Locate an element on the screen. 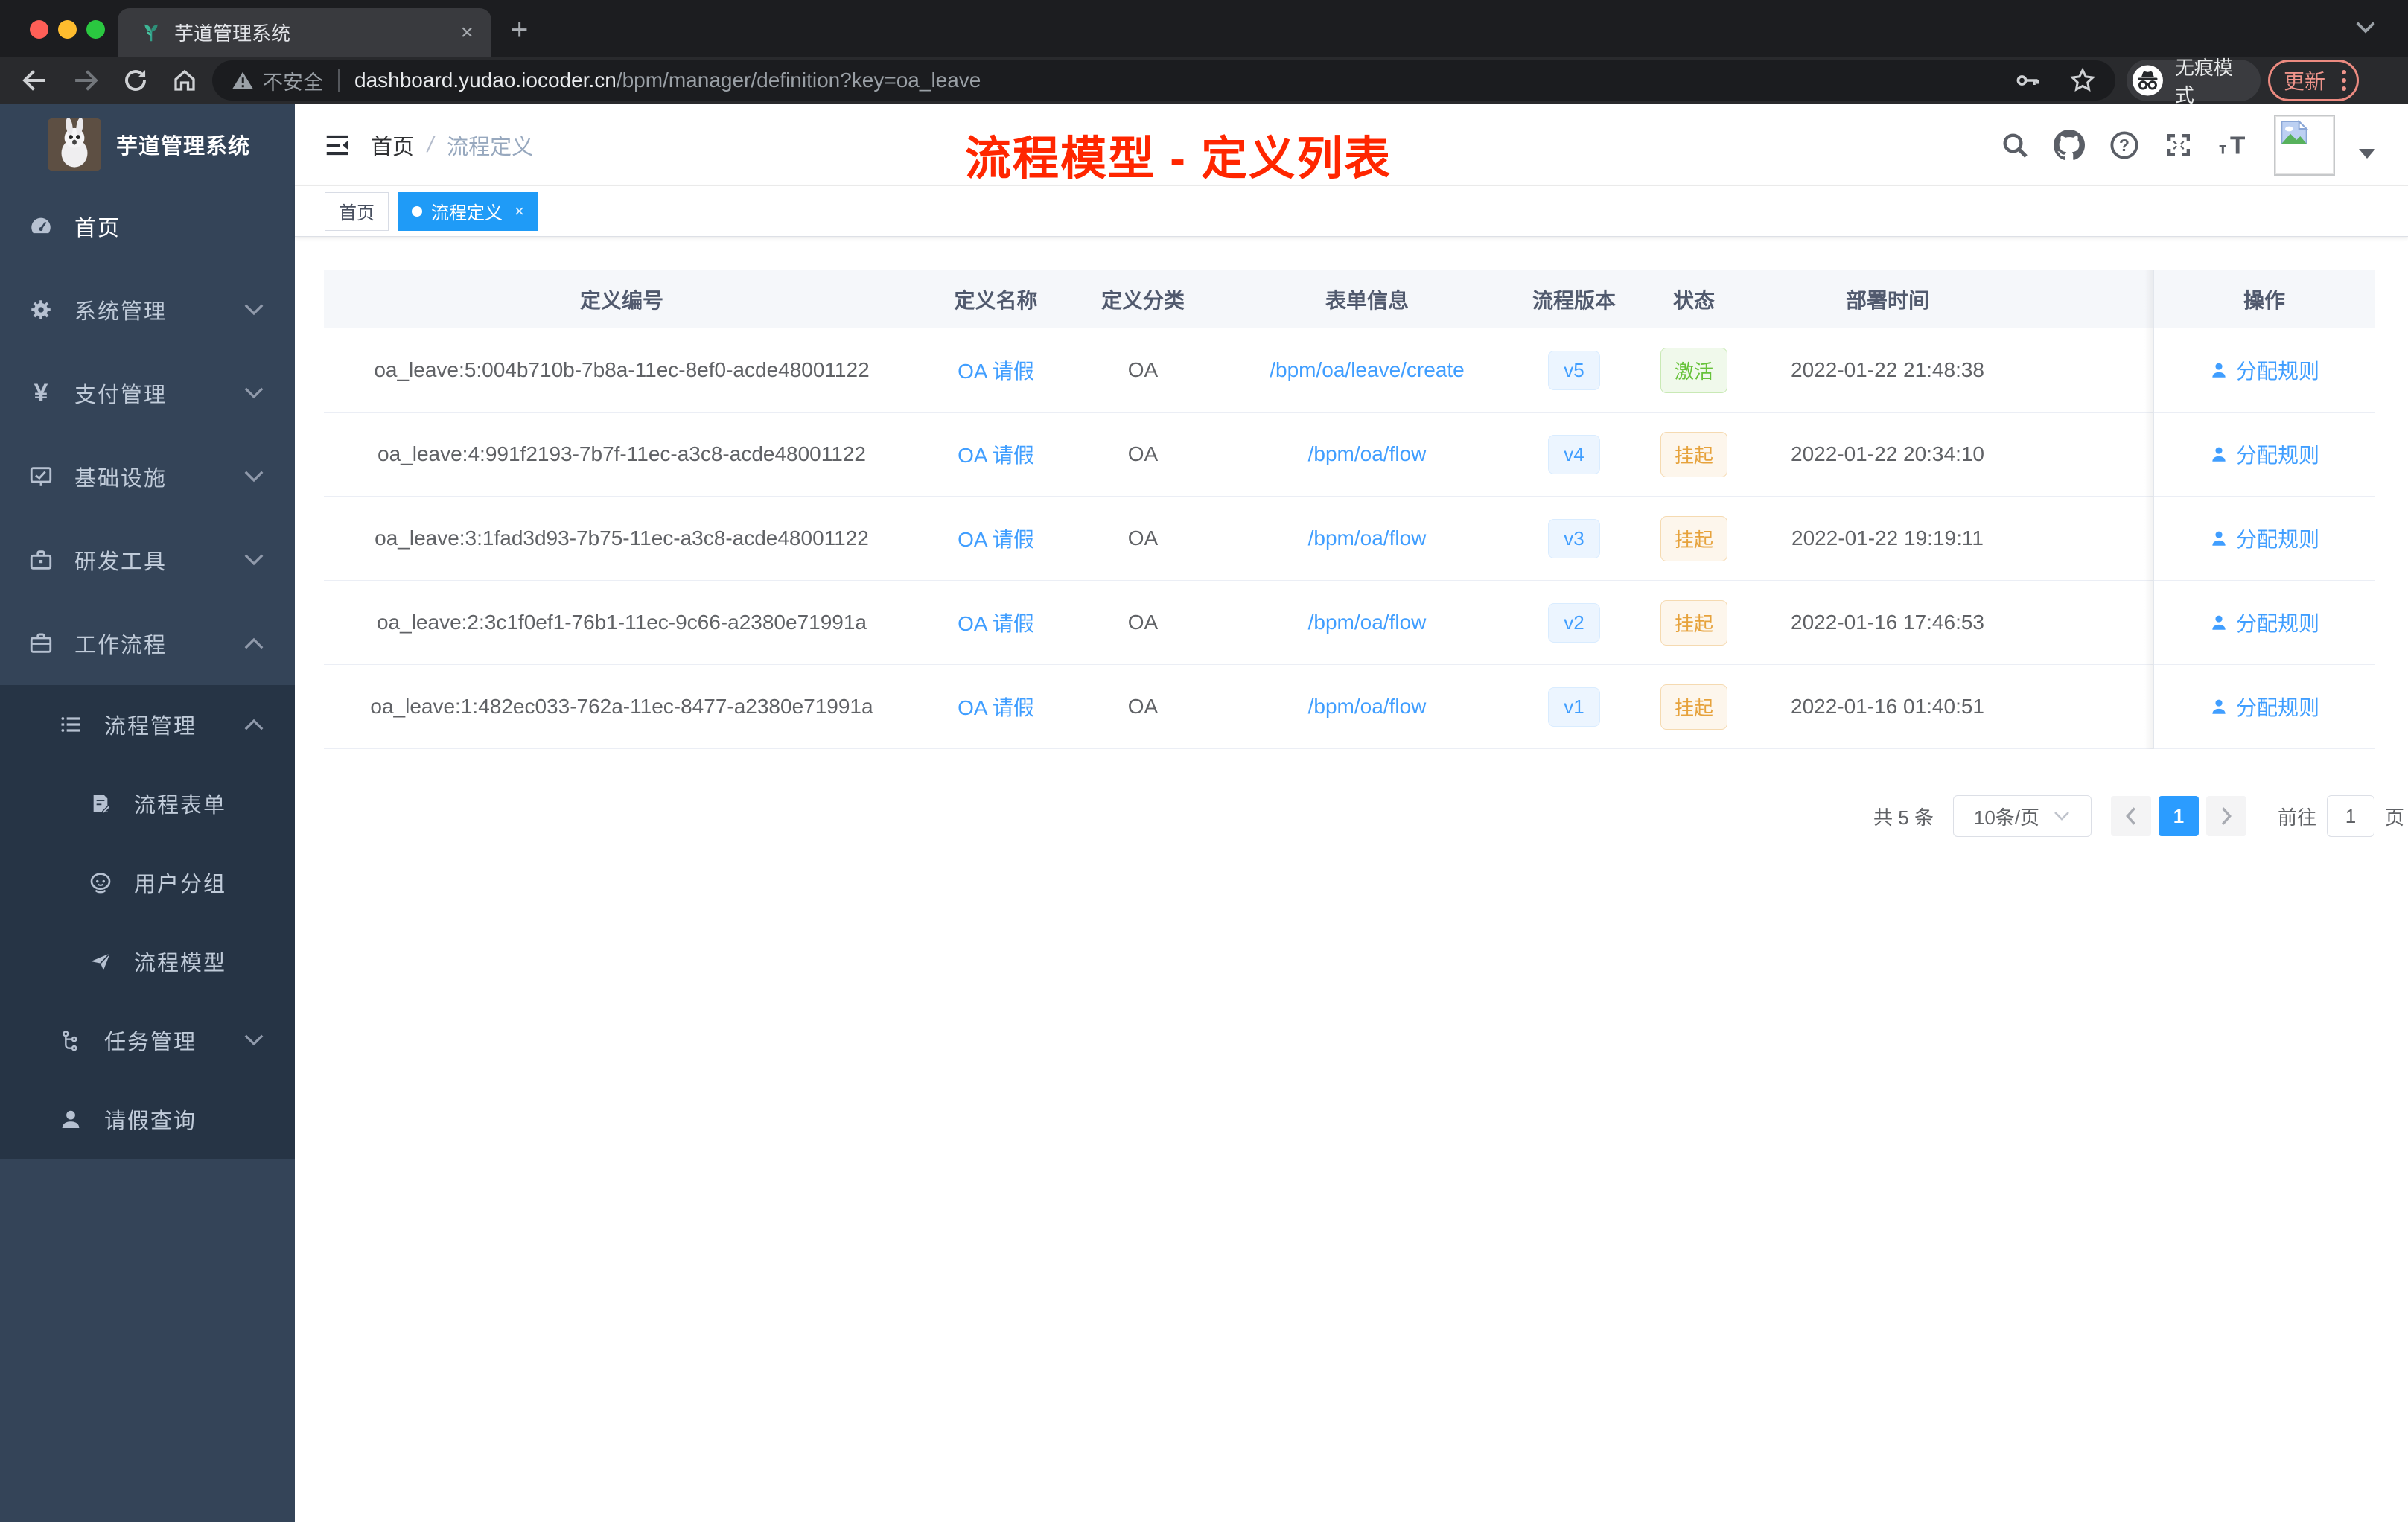 The width and height of the screenshot is (2408, 1522). sidebar-logo: 芋道管理系统 is located at coordinates (147, 144).